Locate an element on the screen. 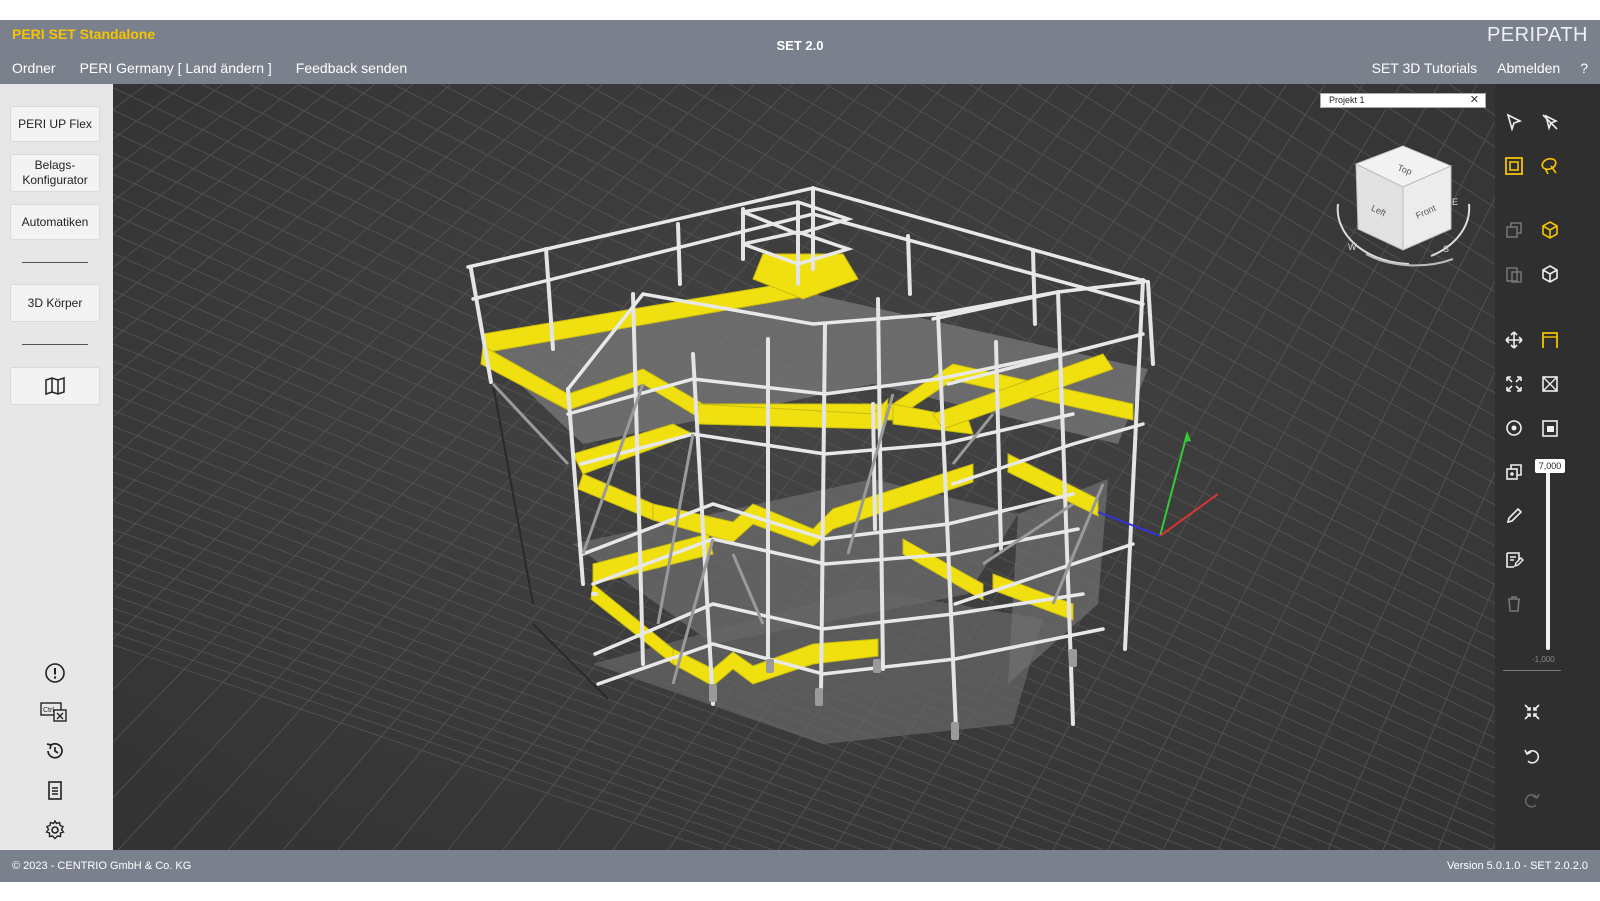 This screenshot has height=901, width=1600. project-tab: Projekt 1 ✕ is located at coordinates (1403, 100).